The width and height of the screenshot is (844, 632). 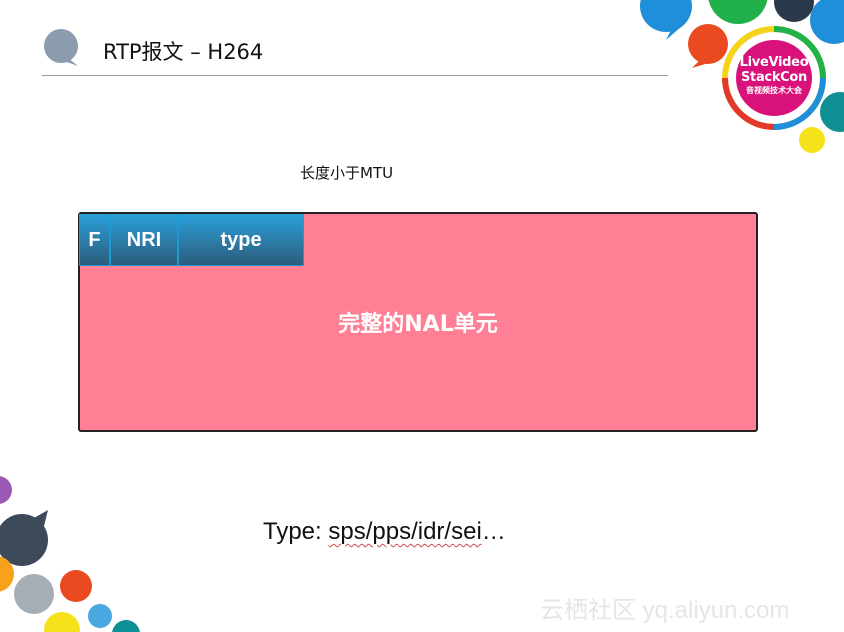 What do you see at coordinates (144, 240) in the screenshot?
I see `header-field-nri: NRI` at bounding box center [144, 240].